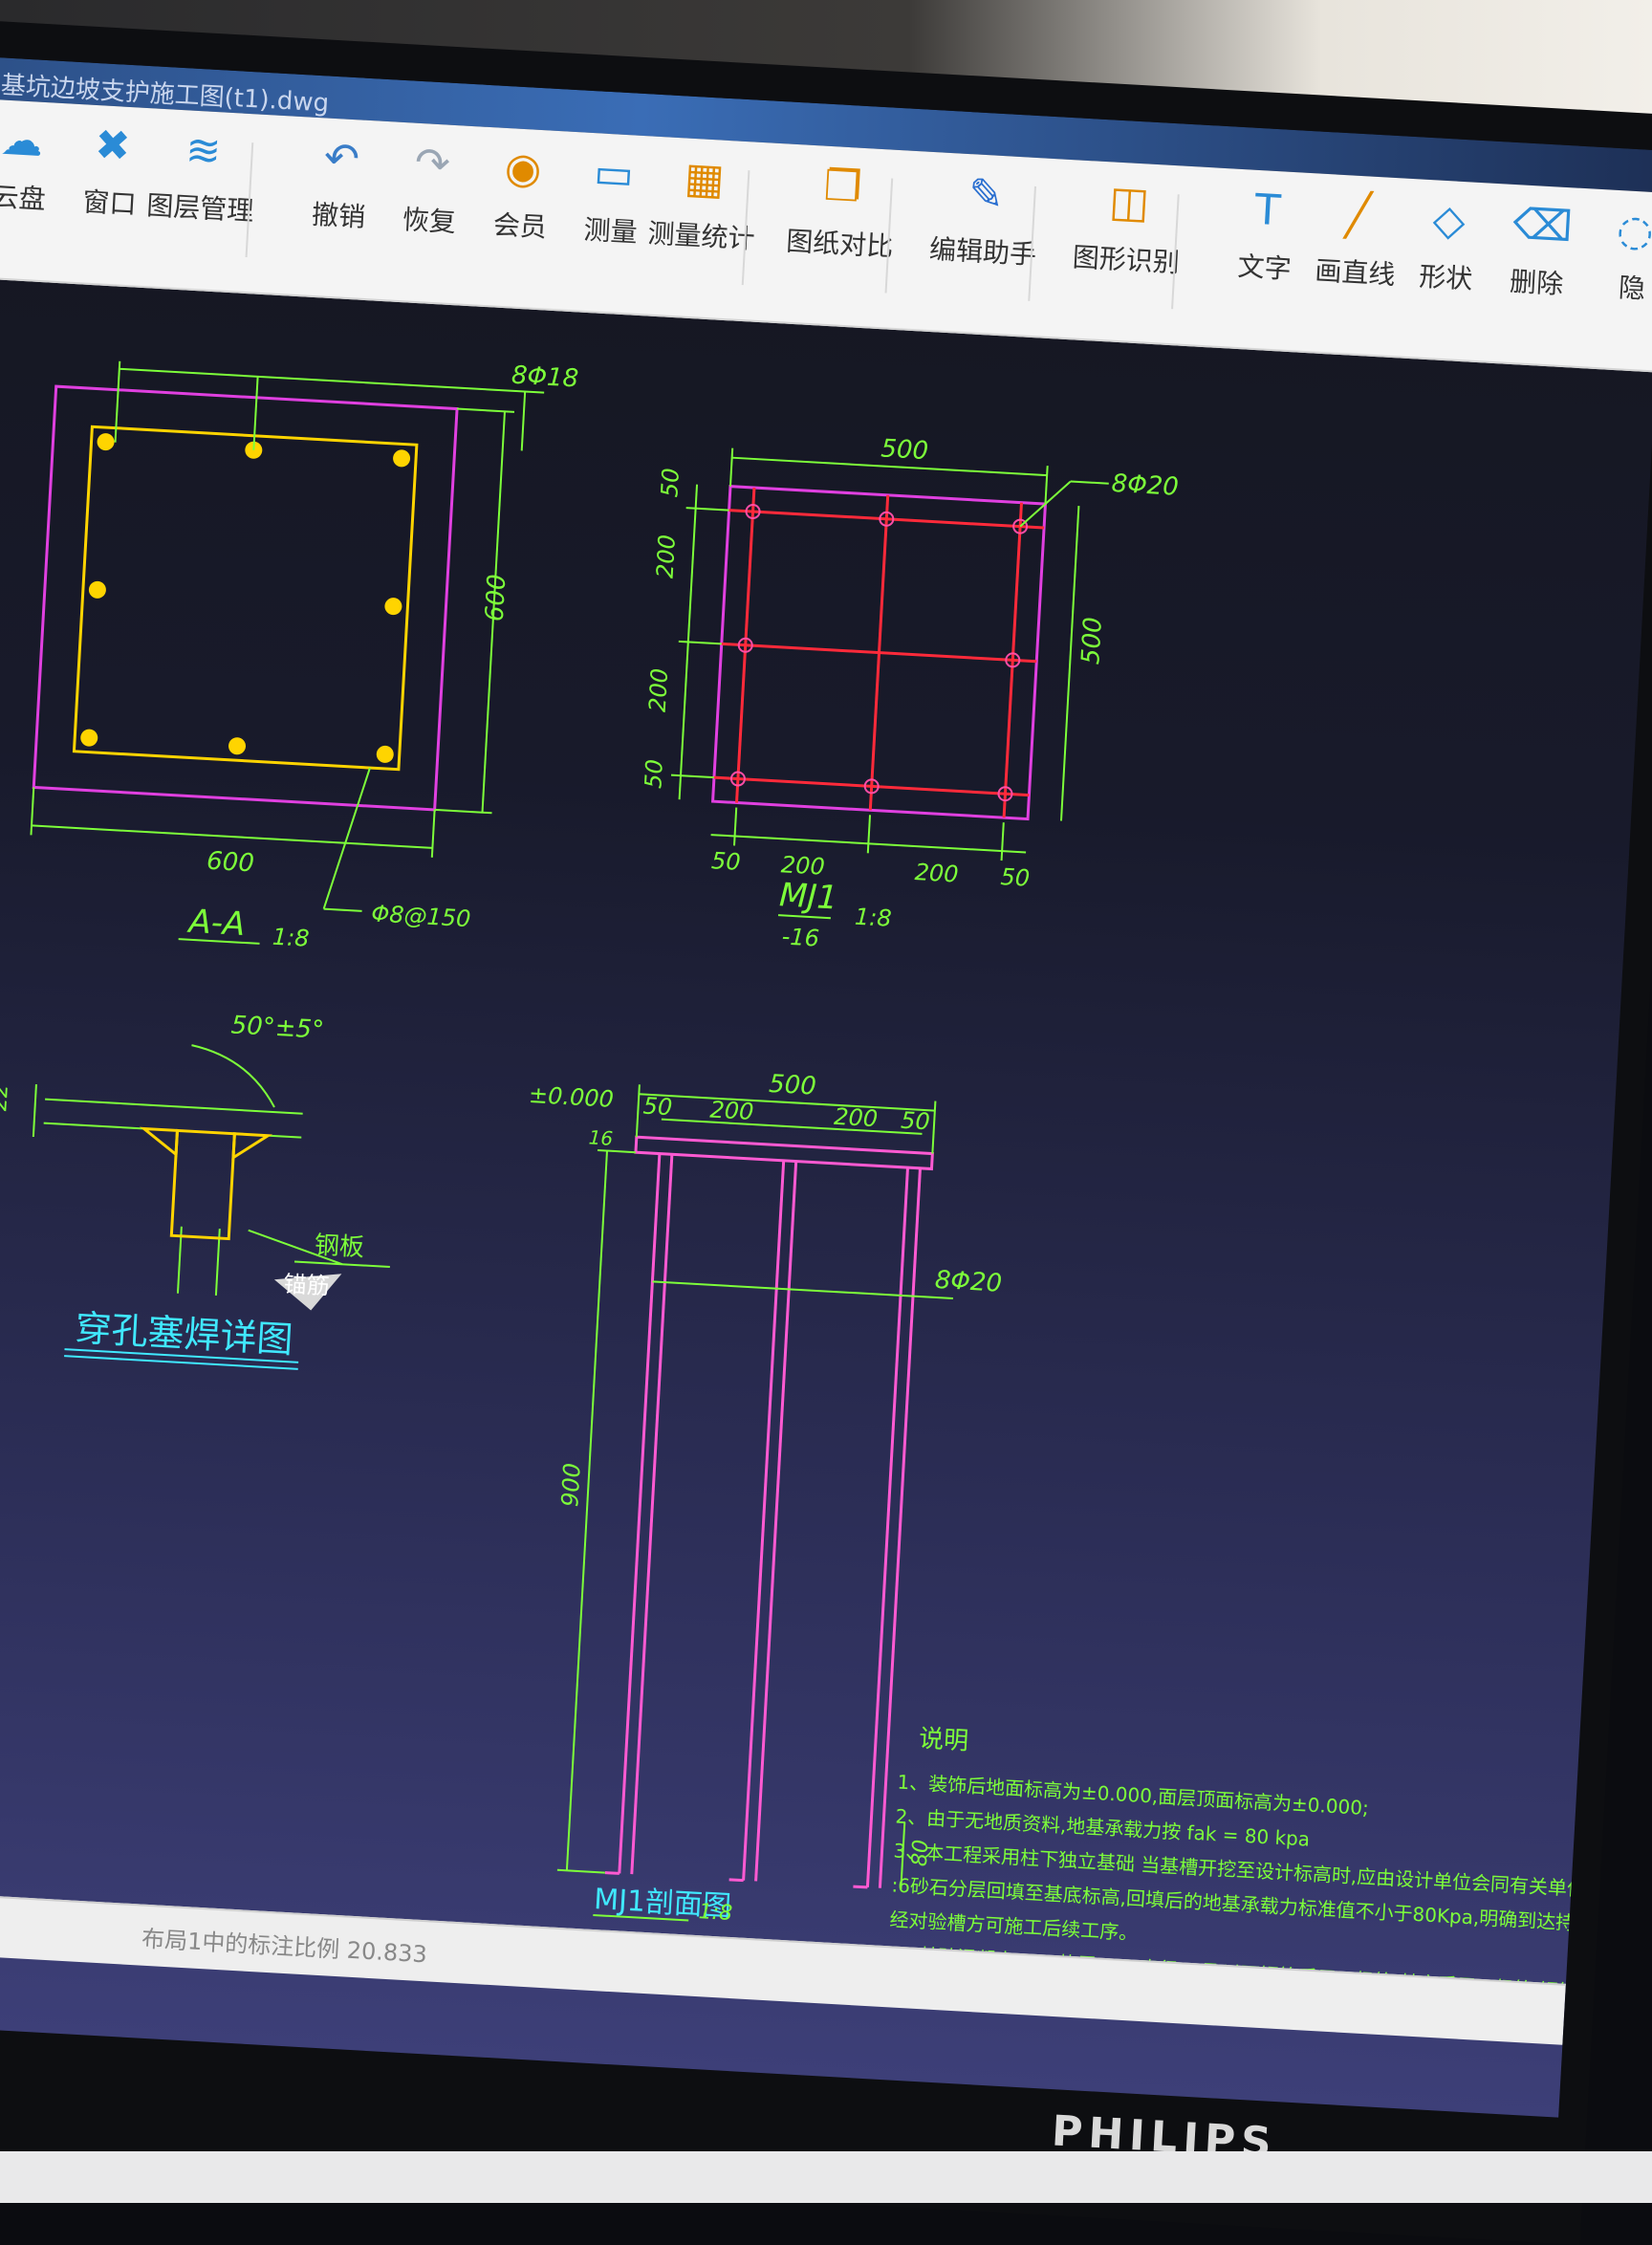  What do you see at coordinates (1145, 486) in the screenshot?
I see `mj1-rebar: 8Φ20` at bounding box center [1145, 486].